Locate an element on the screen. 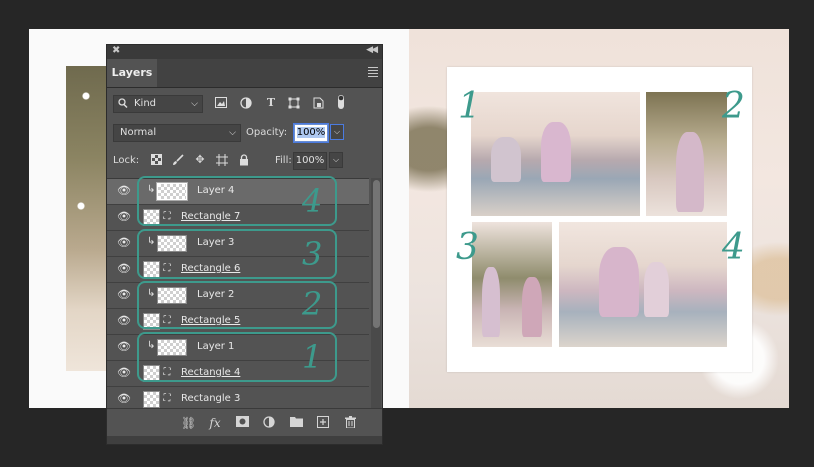  panel-titlebar: ✖ ◀◀ is located at coordinates (244, 52).